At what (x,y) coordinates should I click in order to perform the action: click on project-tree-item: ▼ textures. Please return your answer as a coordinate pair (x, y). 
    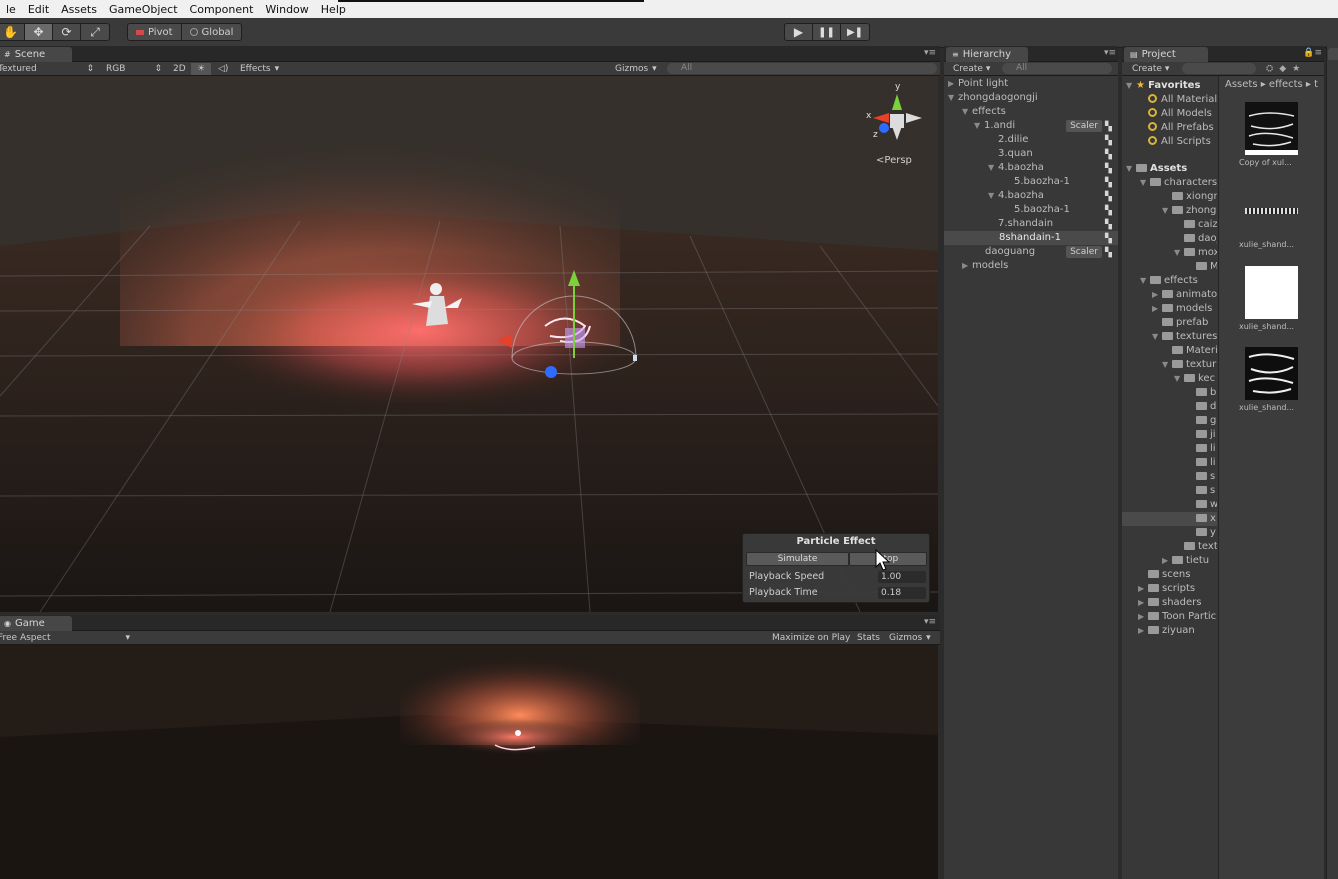
    Looking at the image, I should click on (1184, 337).